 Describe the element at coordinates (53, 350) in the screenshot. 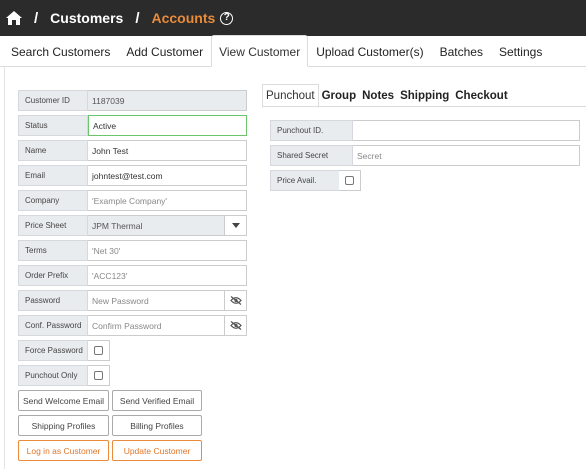

I see `force-password-label: Force Password` at that location.